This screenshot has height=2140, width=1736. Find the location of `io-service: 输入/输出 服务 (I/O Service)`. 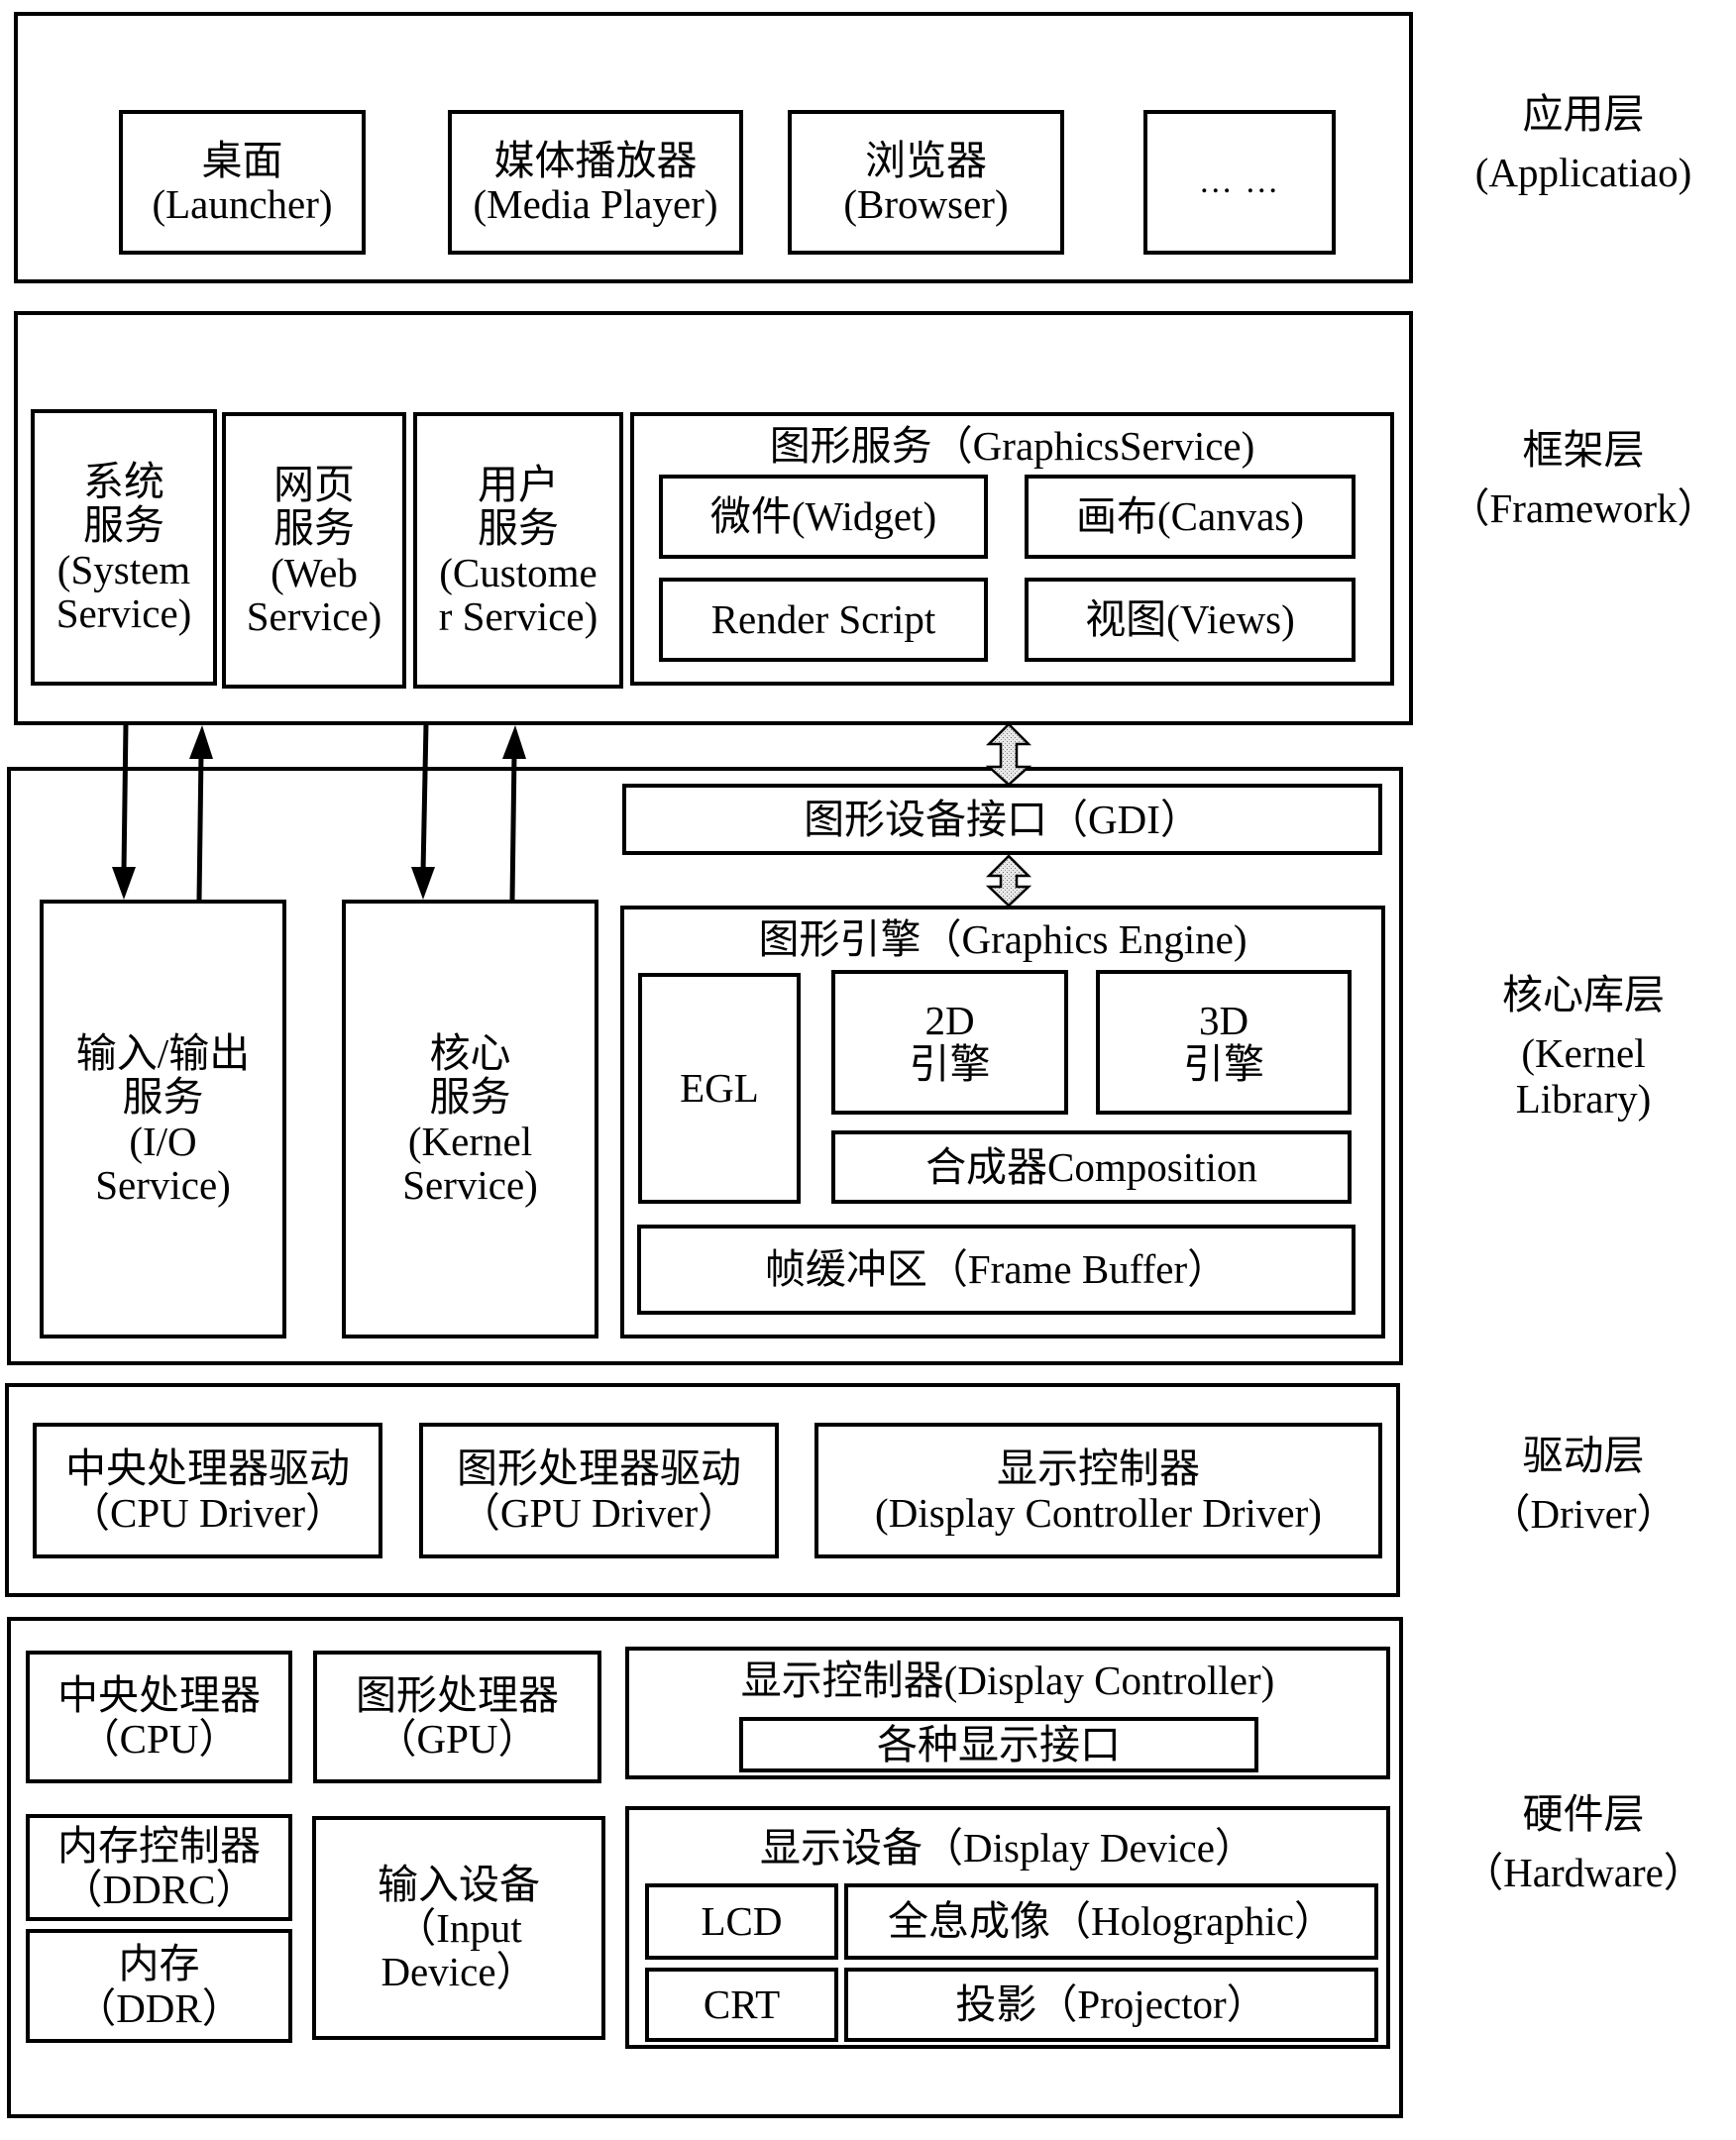

io-service: 输入/输出 服务 (I/O Service) is located at coordinates (163, 1119).